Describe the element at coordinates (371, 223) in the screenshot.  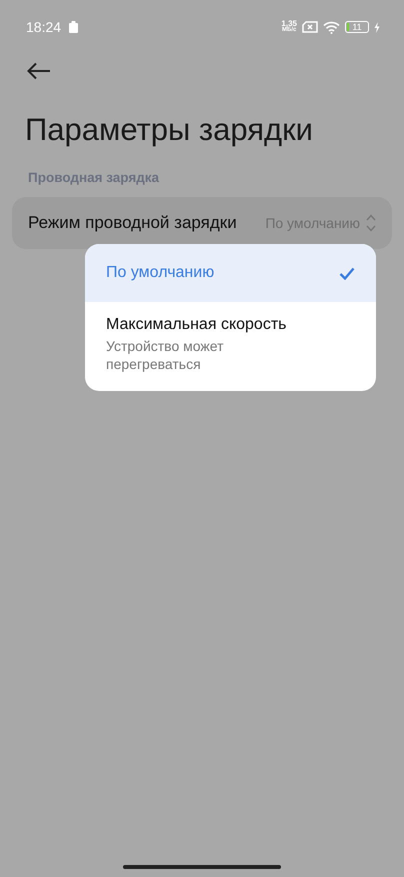
I see `dropdown-chevrons-icon` at that location.